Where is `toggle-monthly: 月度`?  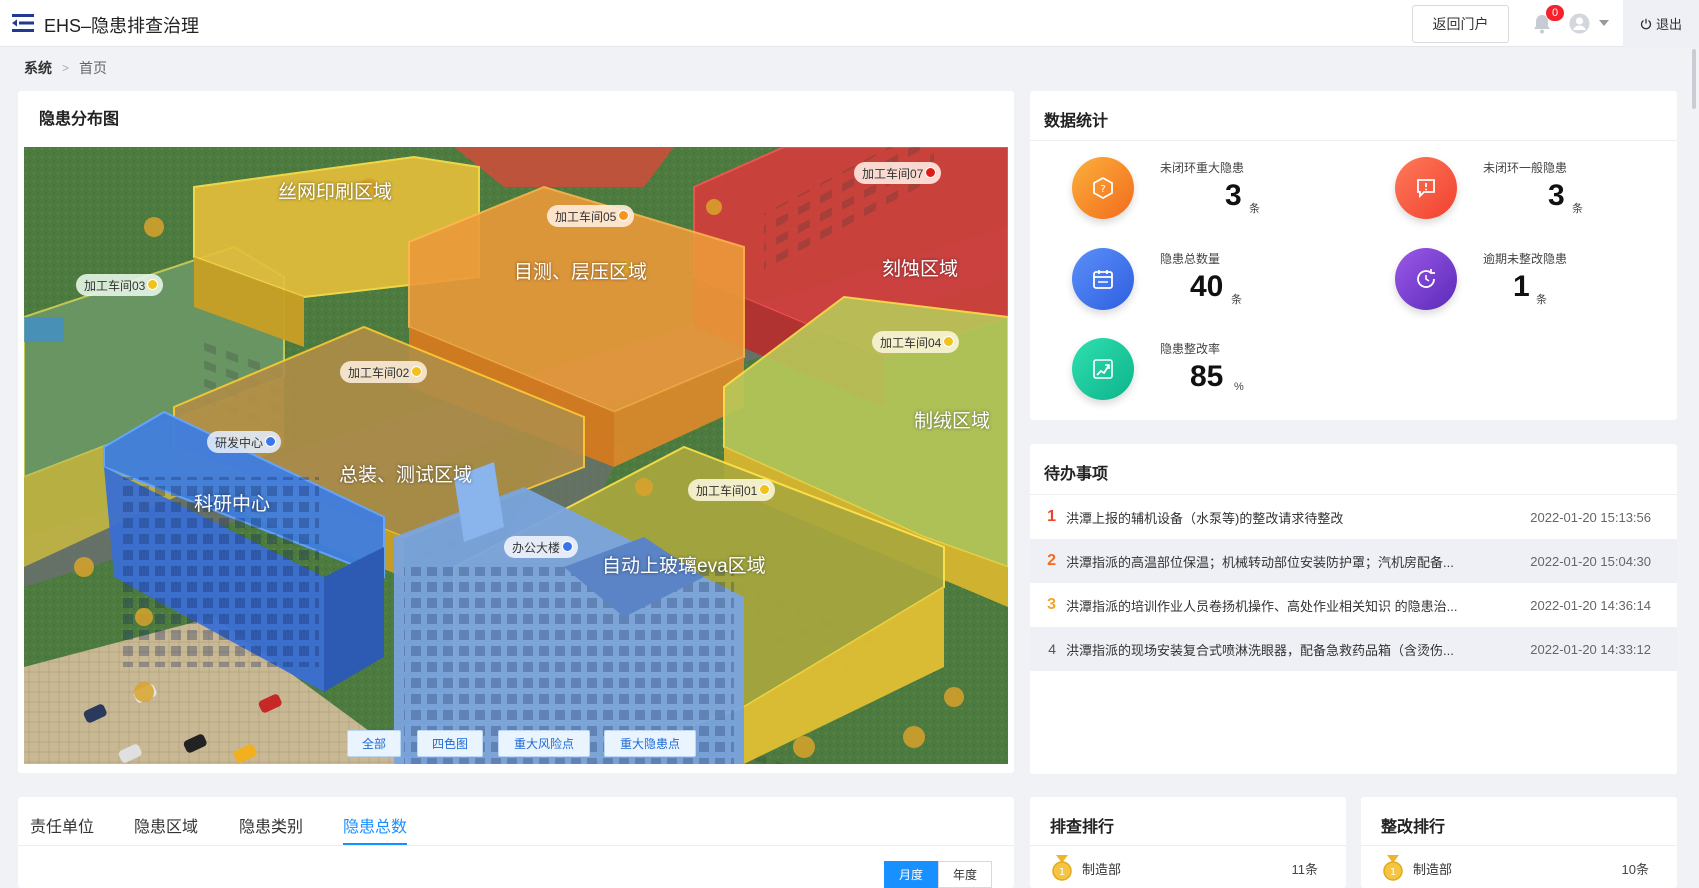 toggle-monthly: 月度 is located at coordinates (911, 874).